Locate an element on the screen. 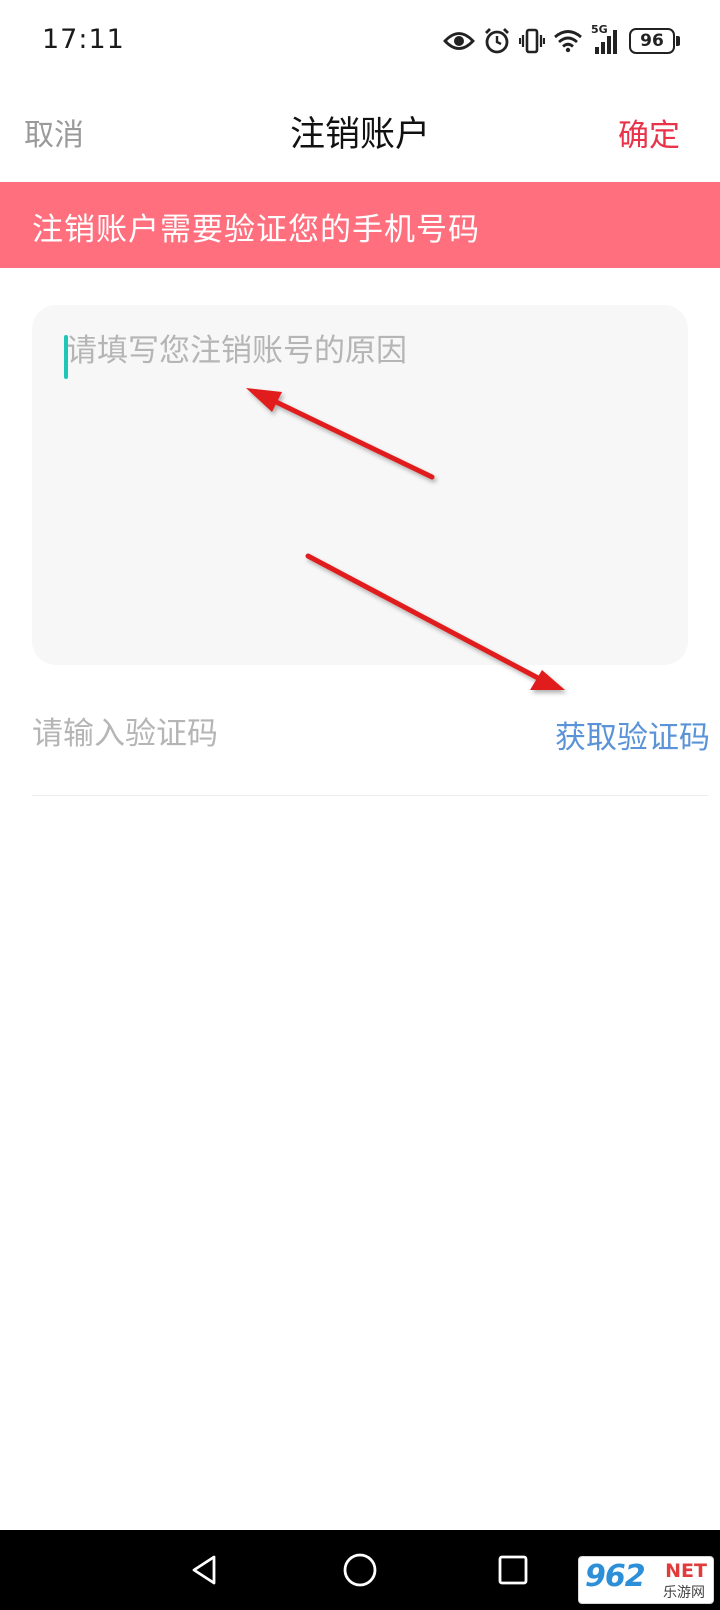 This screenshot has width=720, height=1610. text-caret is located at coordinates (66, 357).